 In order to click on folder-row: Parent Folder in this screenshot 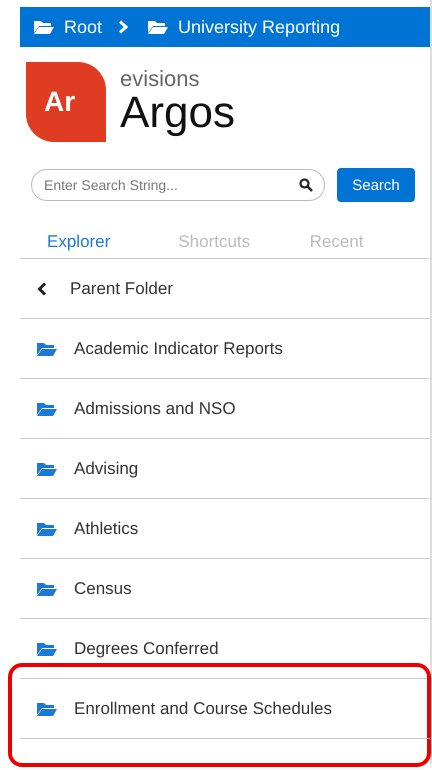, I will do `click(225, 289)`.